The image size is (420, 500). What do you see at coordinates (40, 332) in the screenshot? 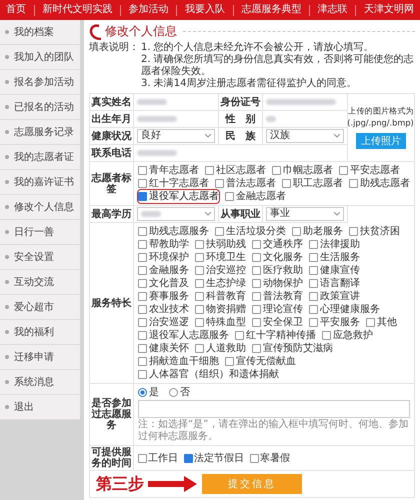
I see `sidebar-item: 我的福利` at bounding box center [40, 332].